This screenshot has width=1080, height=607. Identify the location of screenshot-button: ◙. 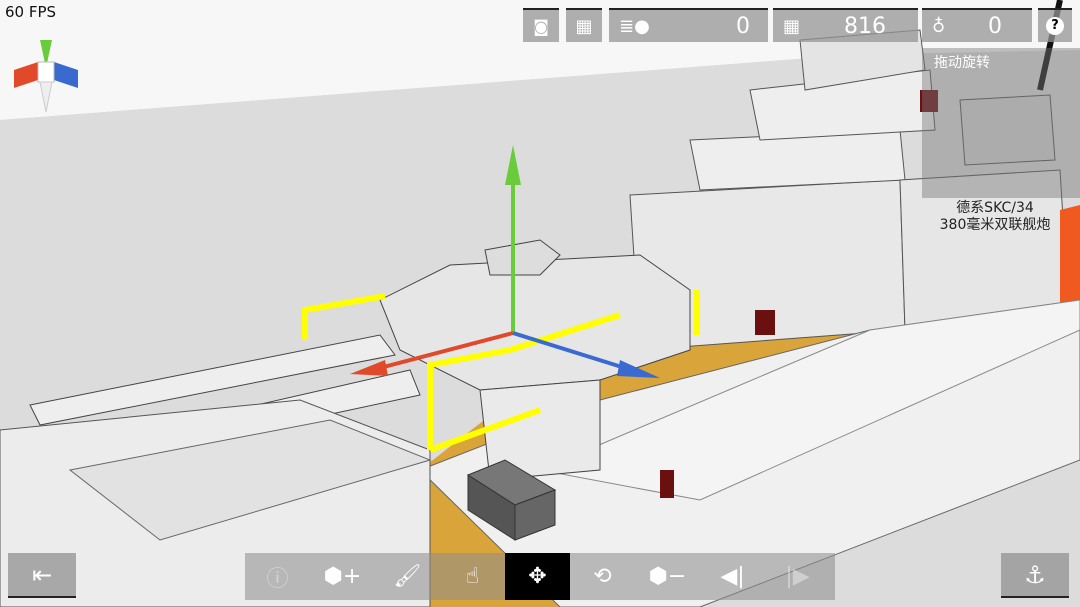
(541, 25).